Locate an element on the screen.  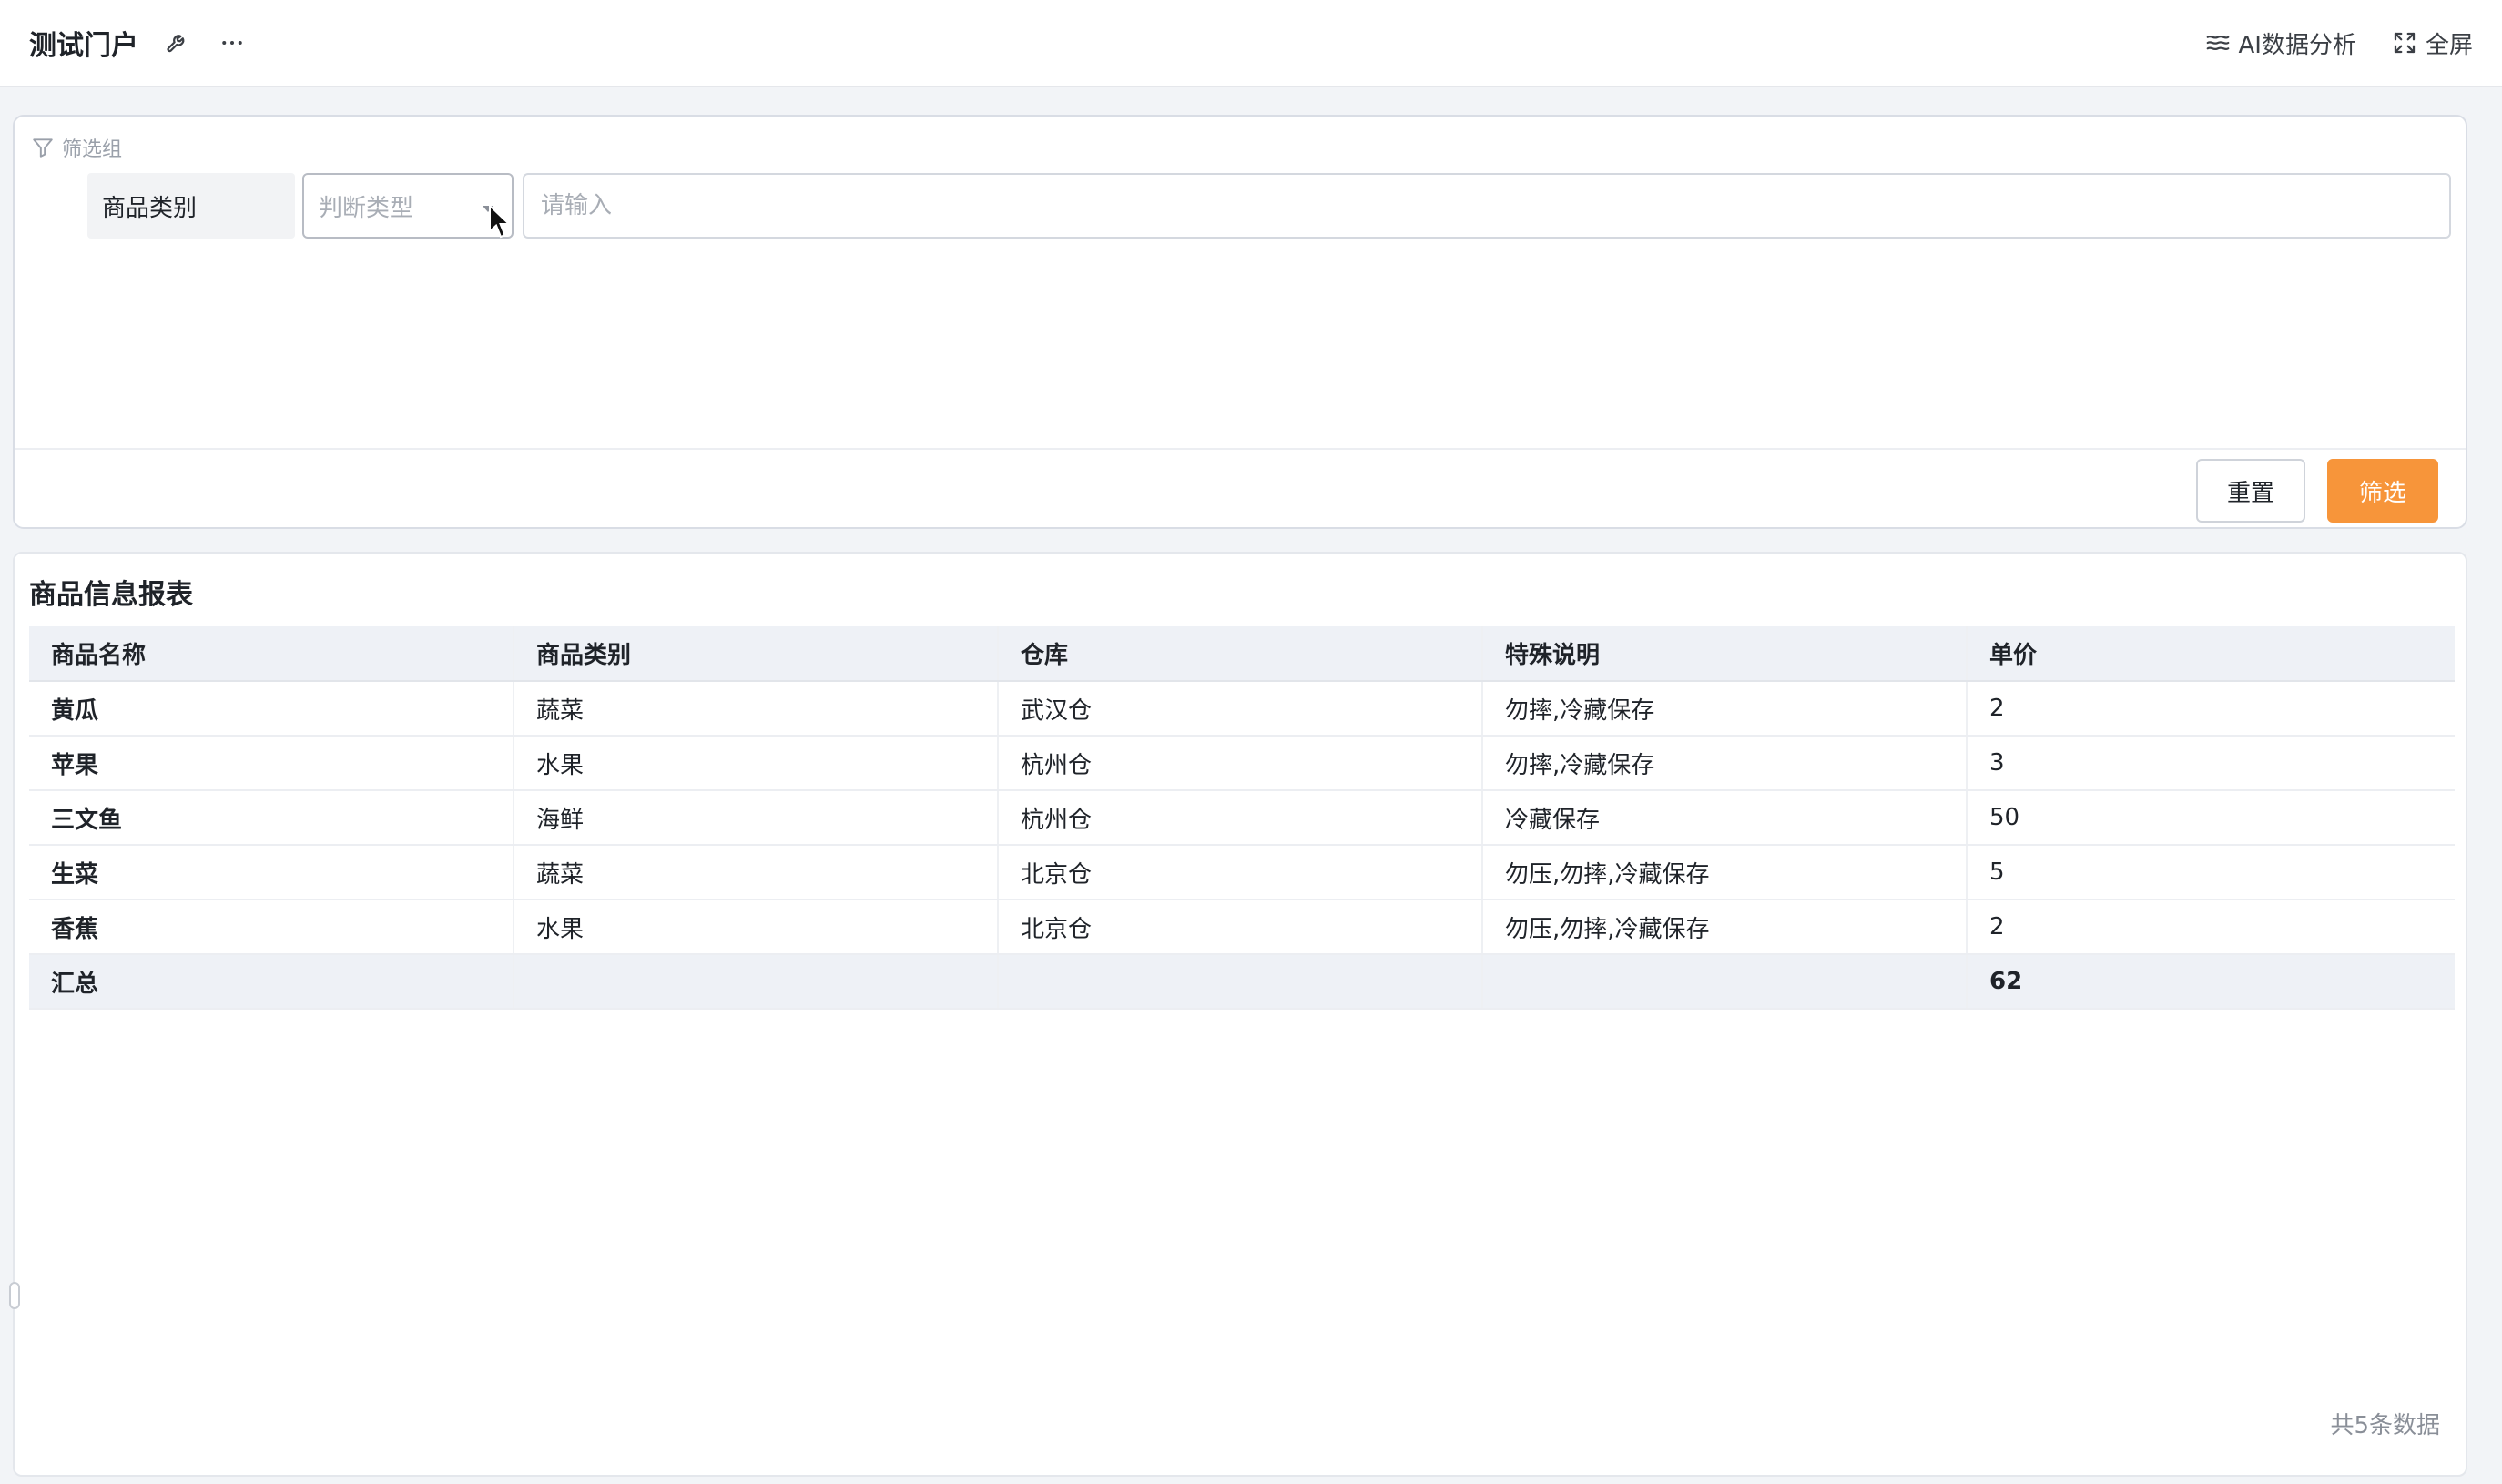
reset-button: 重置 is located at coordinates (2250, 491).